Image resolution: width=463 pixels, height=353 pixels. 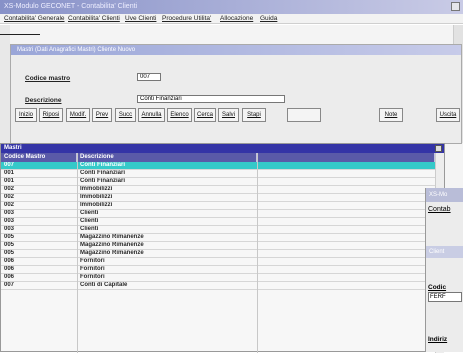 I want to click on list-header: Codice Mastro Descrizione, so click(x=222, y=157).